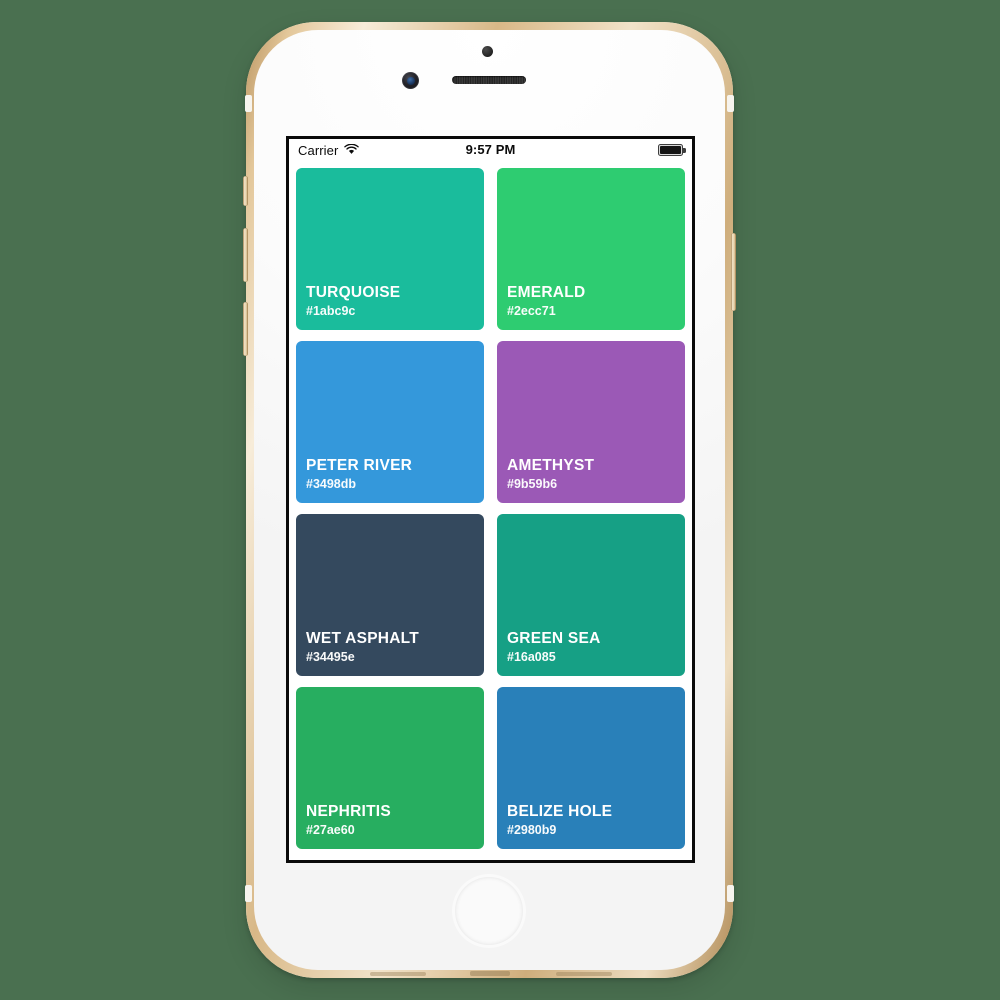 This screenshot has height=1000, width=1000. I want to click on bottom-speaker-right, so click(584, 974).